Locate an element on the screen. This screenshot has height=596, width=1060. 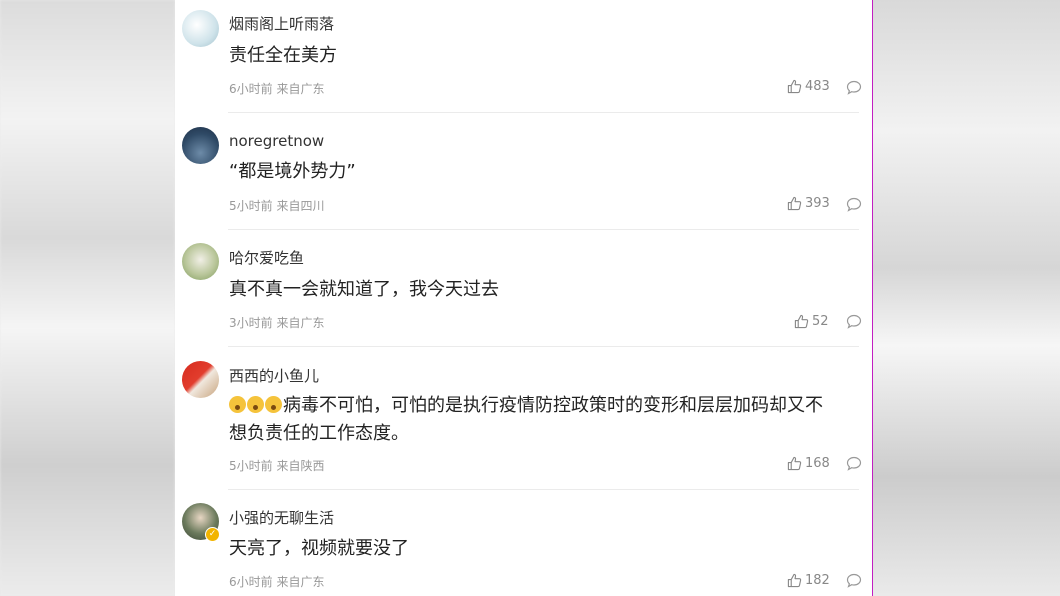
comment-text: 真不真一会就知道了，我今天过去 is located at coordinates (364, 289).